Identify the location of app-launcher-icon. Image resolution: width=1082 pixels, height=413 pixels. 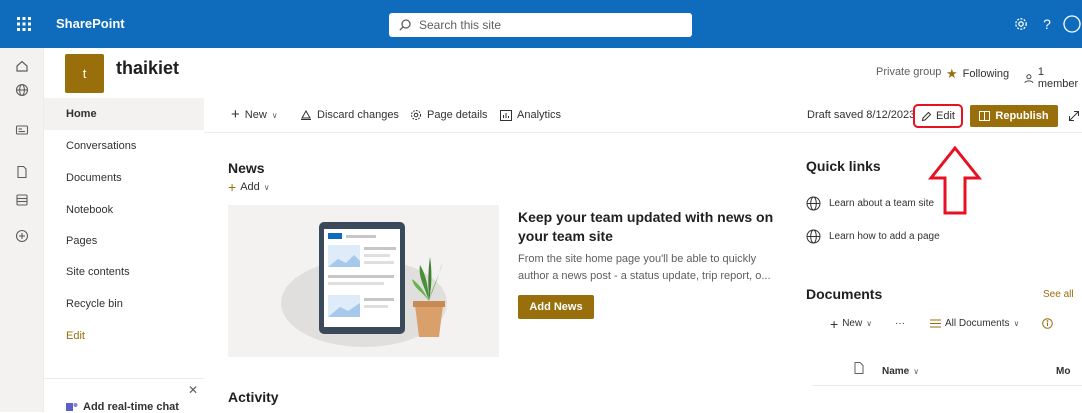
(24, 24).